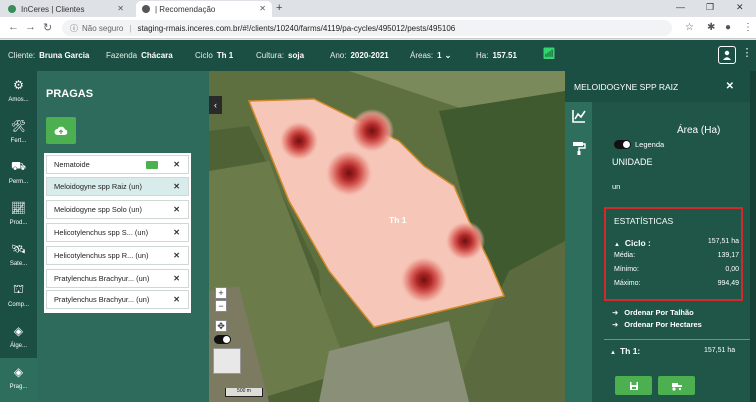 Image resolution: width=756 pixels, height=402 pixels. I want to click on pest-item: Meloidogyne spp Raiz (un) ✕, so click(117, 186).